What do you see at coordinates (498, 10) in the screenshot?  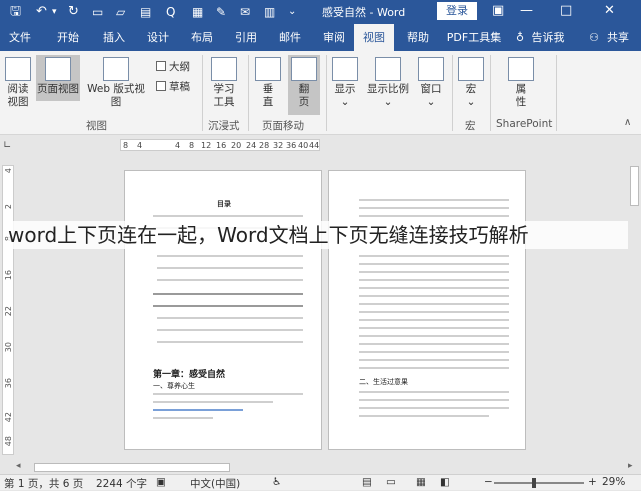 I see `ribbon-display-options-icon: ▣` at bounding box center [498, 10].